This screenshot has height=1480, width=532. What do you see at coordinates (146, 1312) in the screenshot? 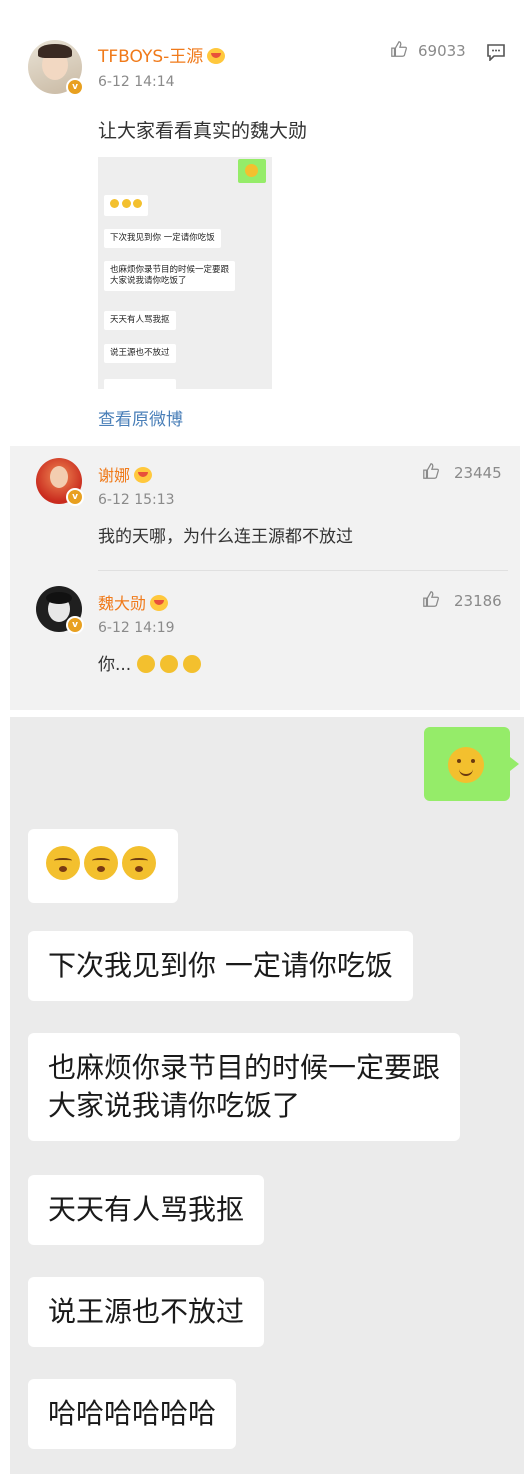
I see `received-message-bubble: 说王源也不放过` at bounding box center [146, 1312].